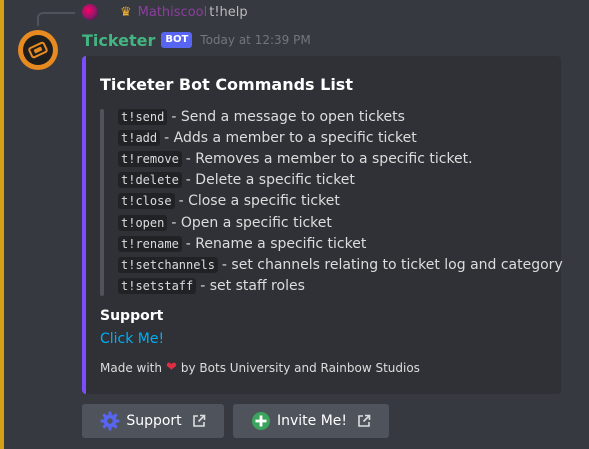 Image resolution: width=589 pixels, height=449 pixels. I want to click on command-description: - set staff roles, so click(252, 286).